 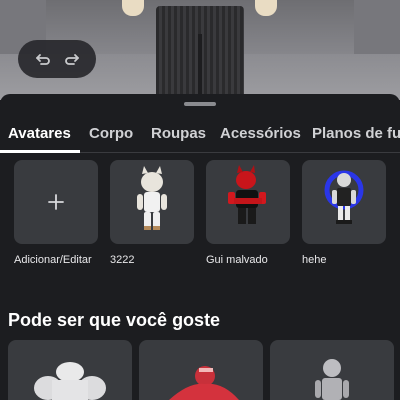 I want to click on tab-acessorios: Acessórios, so click(x=260, y=133).